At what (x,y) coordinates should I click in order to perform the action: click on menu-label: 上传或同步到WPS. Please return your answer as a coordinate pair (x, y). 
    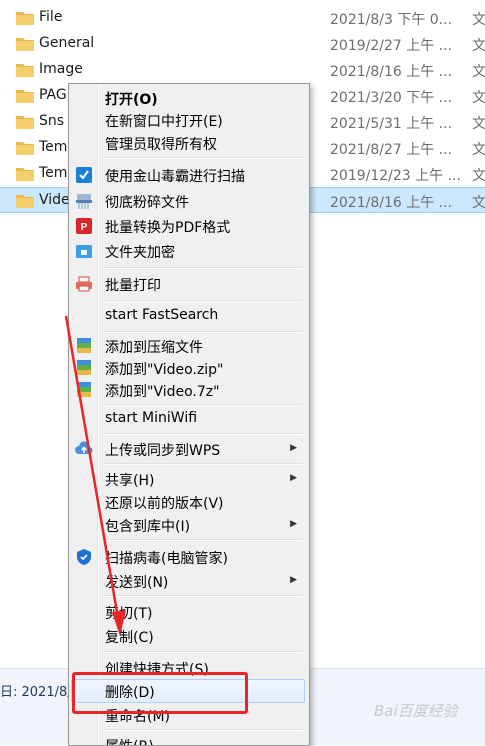
    Looking at the image, I should click on (163, 451).